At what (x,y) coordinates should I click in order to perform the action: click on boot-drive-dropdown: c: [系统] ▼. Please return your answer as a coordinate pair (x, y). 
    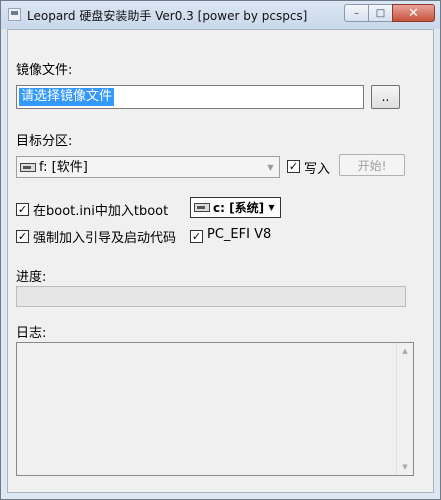
    Looking at the image, I should click on (235, 207).